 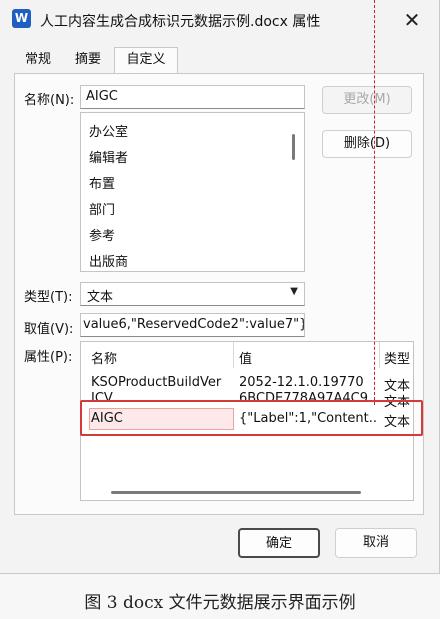 What do you see at coordinates (367, 100) in the screenshot?
I see `modify-button: 更改(M)` at bounding box center [367, 100].